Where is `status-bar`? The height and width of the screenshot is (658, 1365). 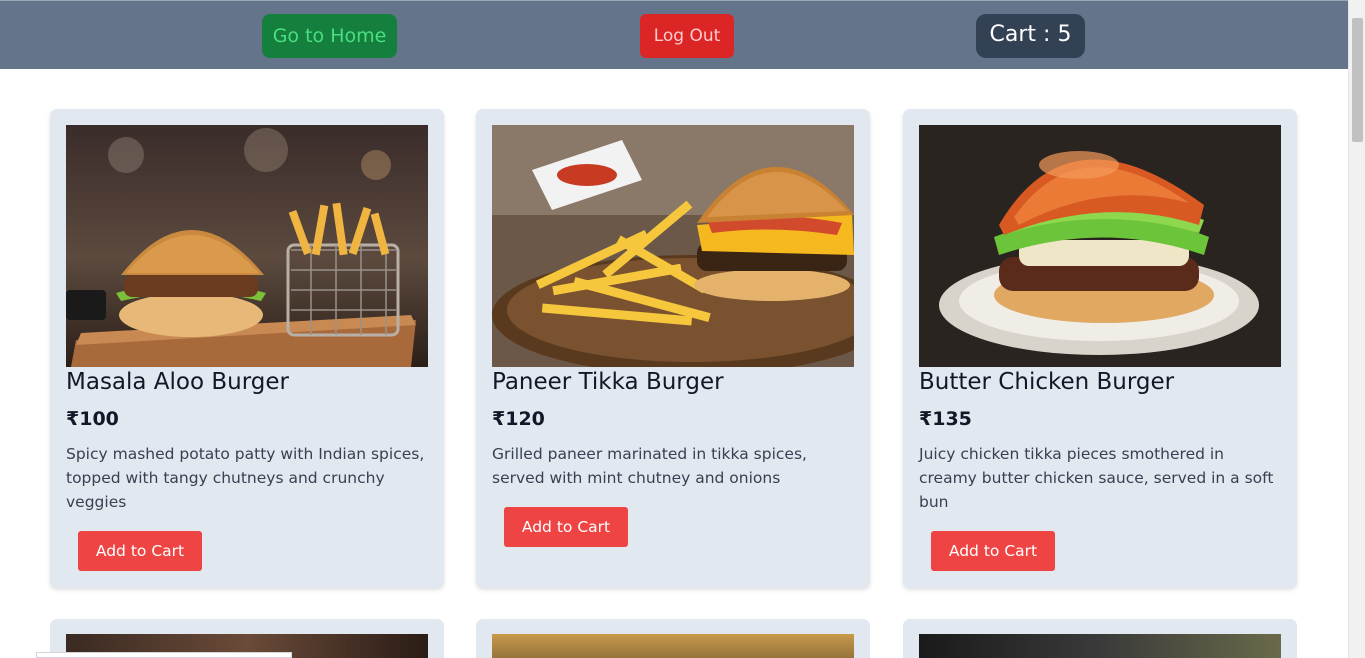
status-bar is located at coordinates (164, 655).